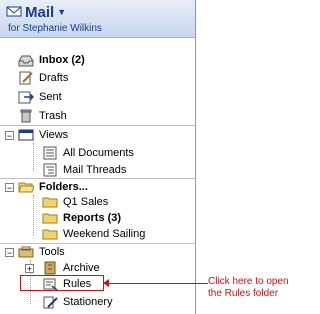 Image resolution: width=320 pixels, height=314 pixels. Describe the element at coordinates (248, 287) in the screenshot. I see `callout-text: Click here to open the Rules folder` at that location.